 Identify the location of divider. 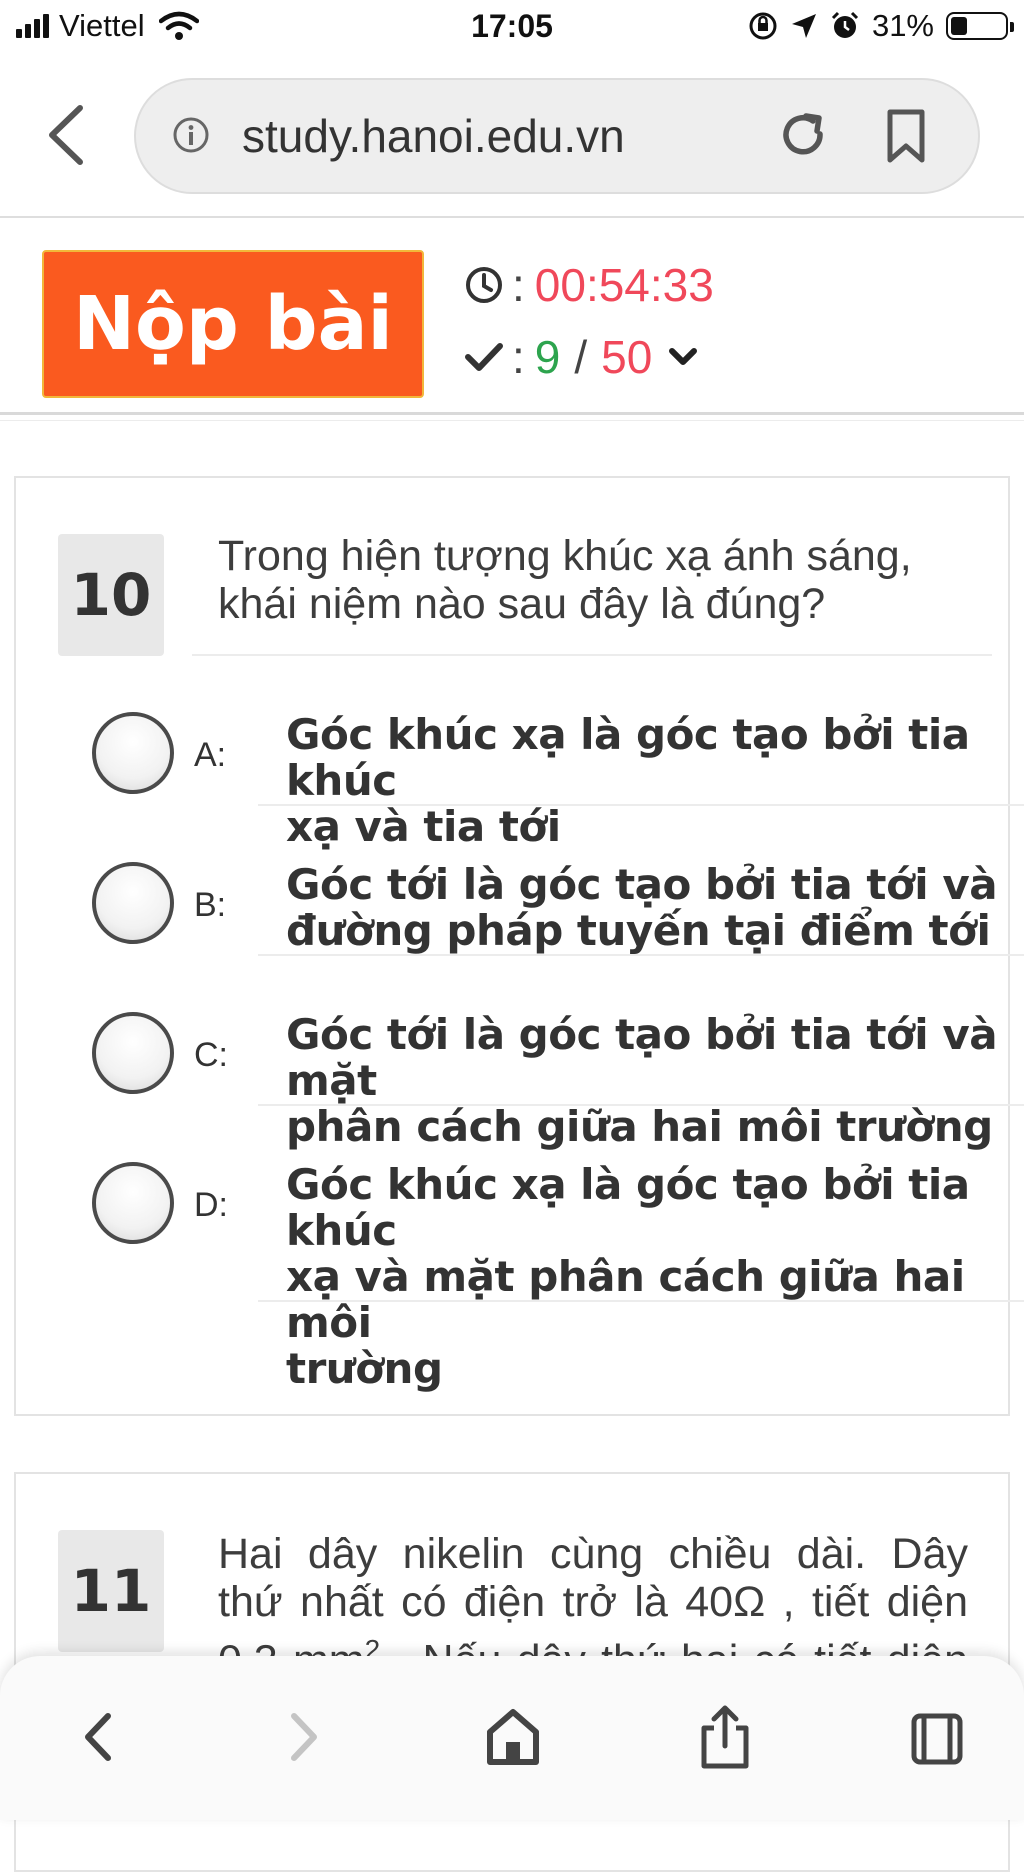
(512, 217).